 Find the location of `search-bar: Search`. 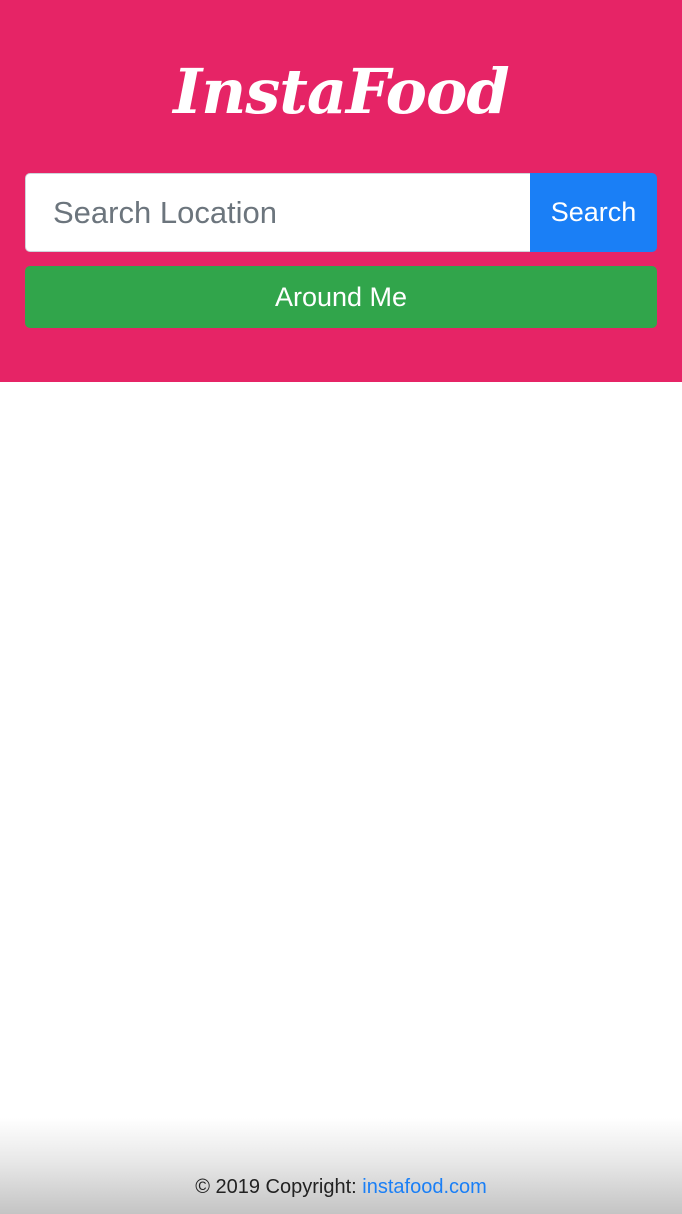

search-bar: Search is located at coordinates (341, 212).